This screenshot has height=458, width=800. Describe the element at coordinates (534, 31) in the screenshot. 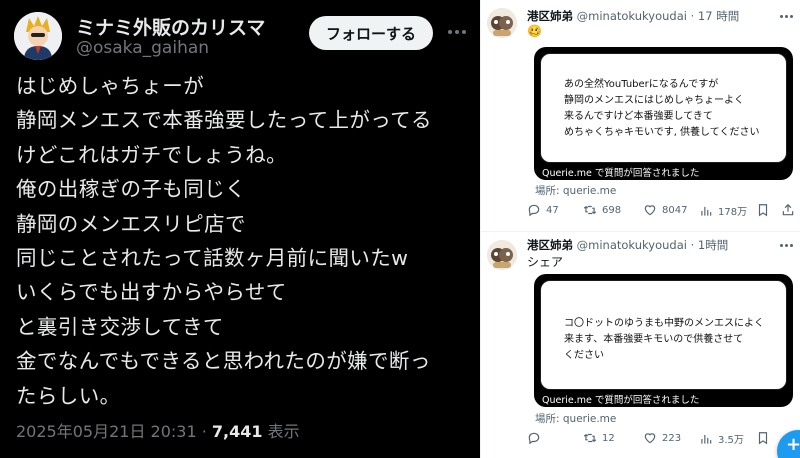

I see `tweet-text: 🥴` at that location.